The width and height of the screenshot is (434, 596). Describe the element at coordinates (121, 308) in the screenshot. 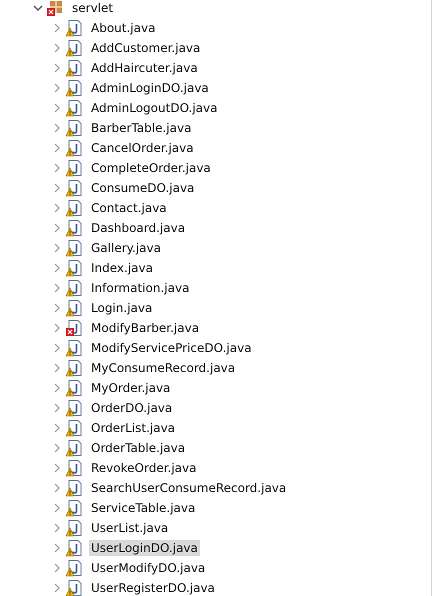

I see `file-tree-item: Login.java` at that location.